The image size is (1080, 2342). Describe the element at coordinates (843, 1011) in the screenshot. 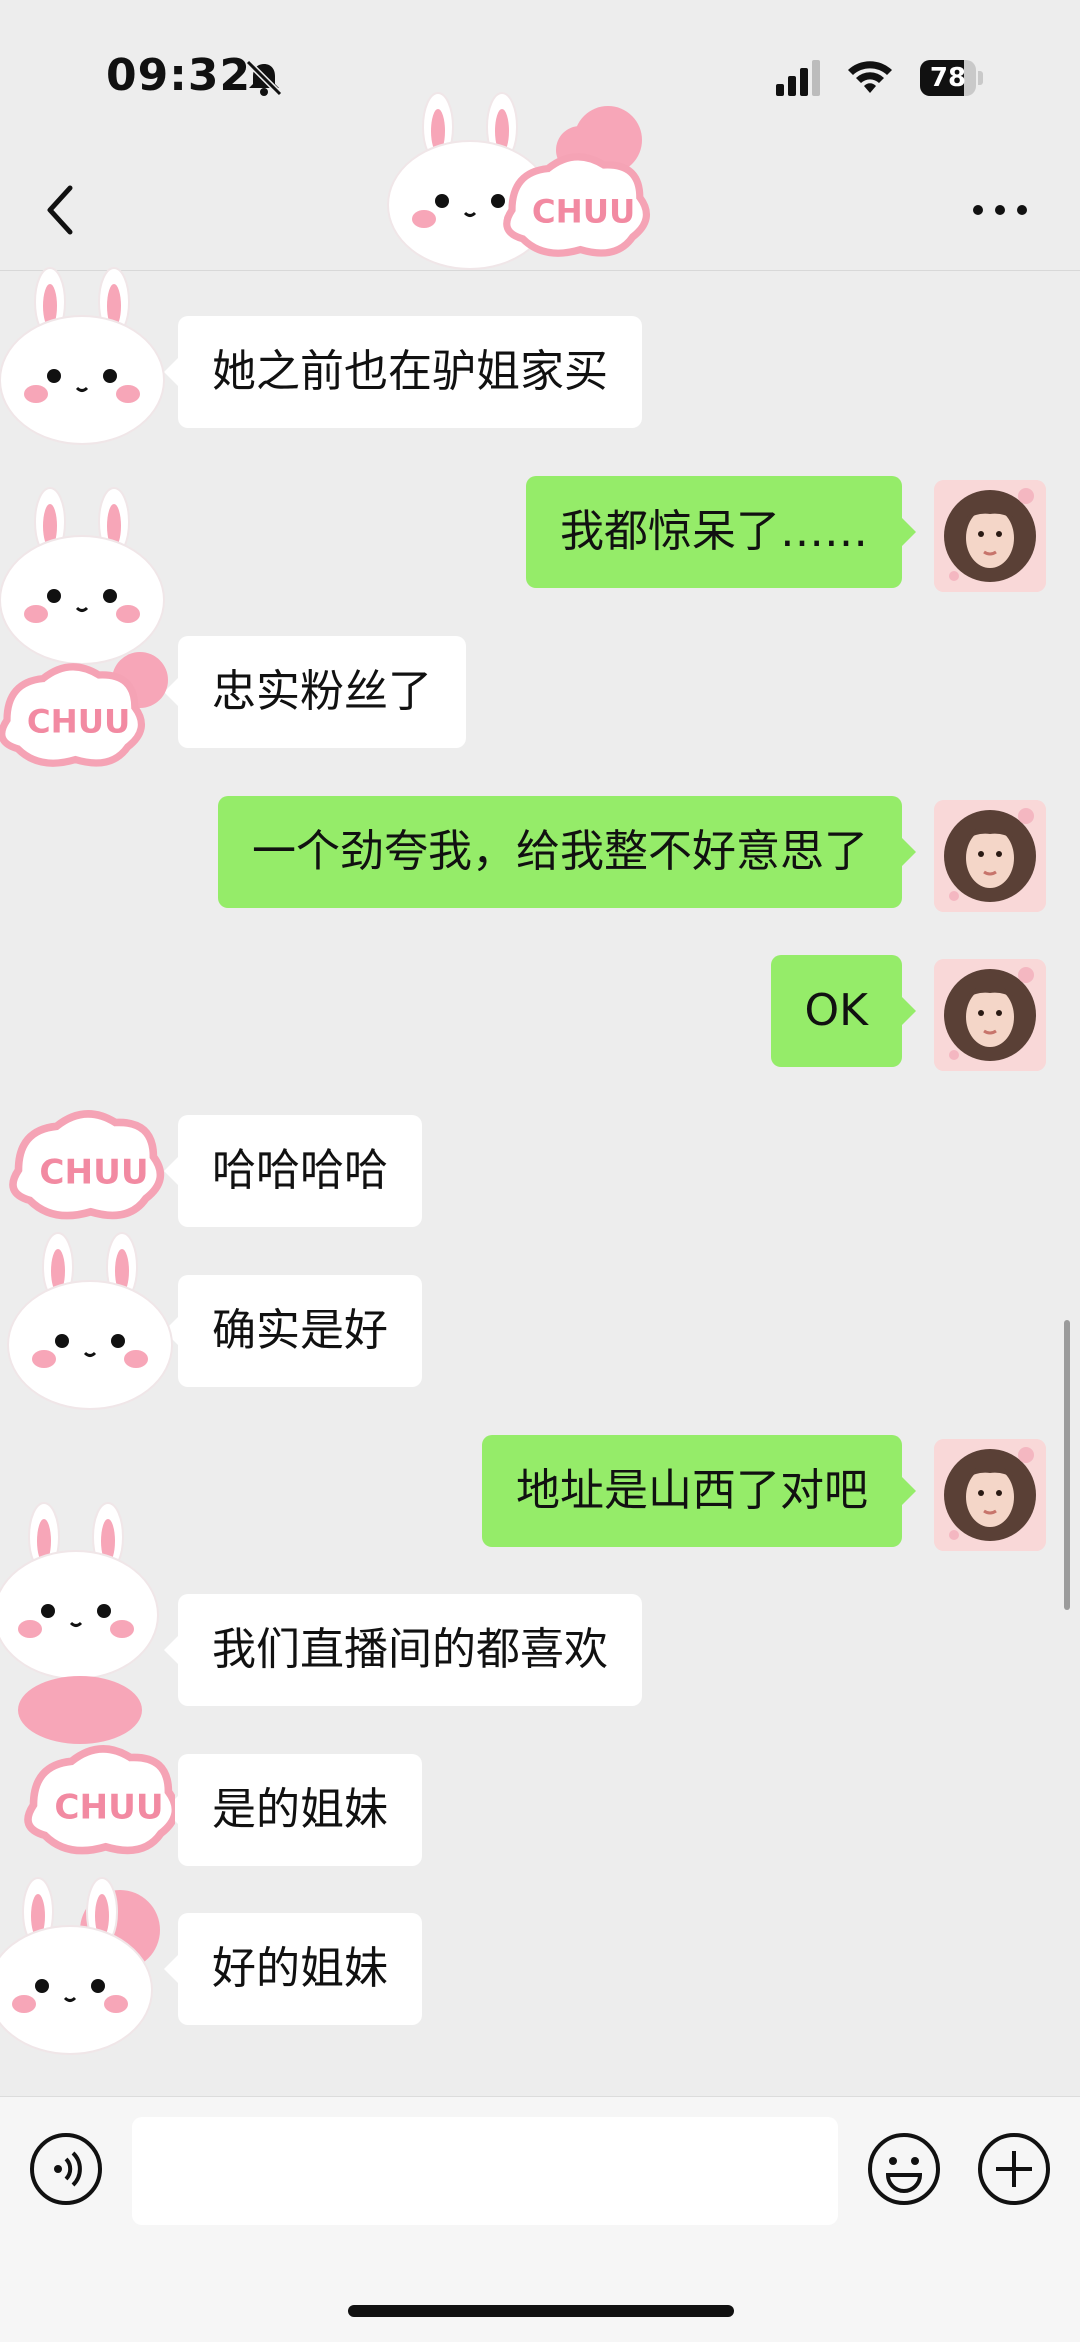

I see `message-bubble-outgoing: OK` at that location.